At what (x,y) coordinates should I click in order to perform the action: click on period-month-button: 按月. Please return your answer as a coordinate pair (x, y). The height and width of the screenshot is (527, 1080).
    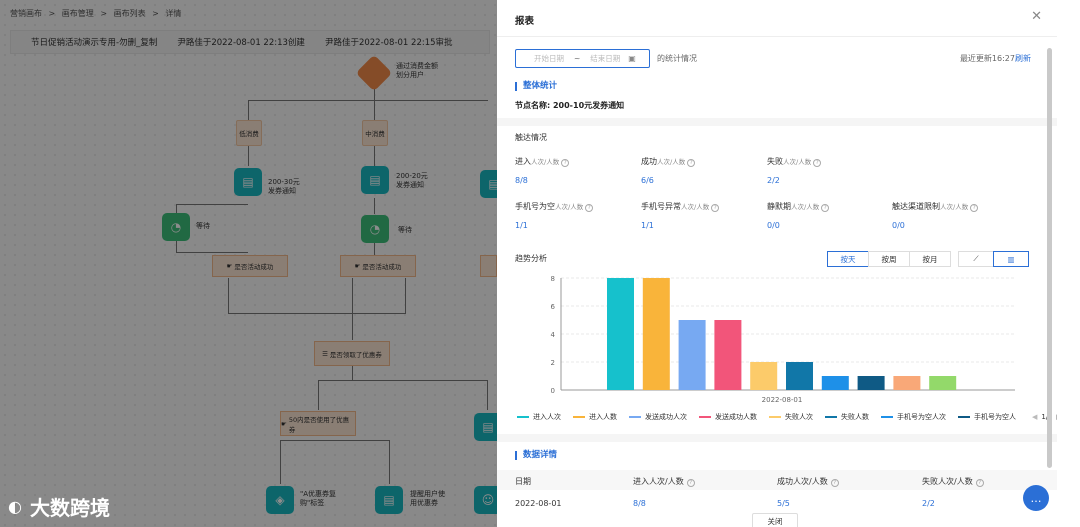
    Looking at the image, I should click on (930, 259).